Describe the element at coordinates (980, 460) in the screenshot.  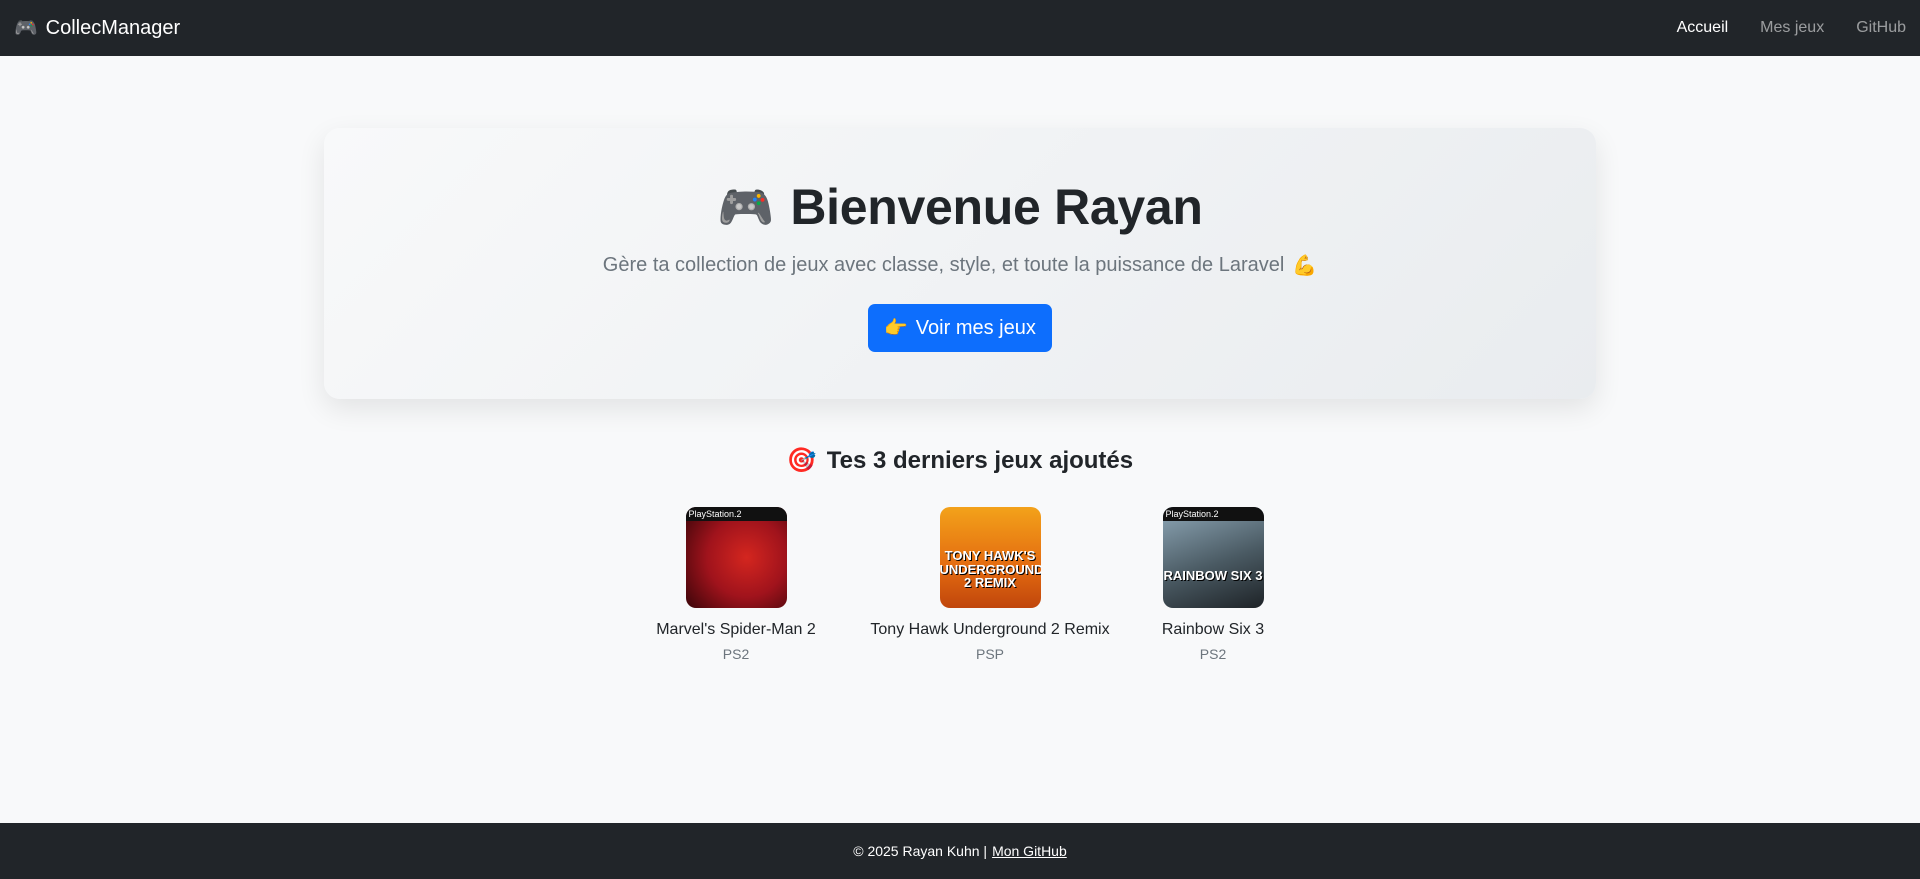
I see `recent-games-title-text: Tes 3 derniers jeux ajoutés` at that location.